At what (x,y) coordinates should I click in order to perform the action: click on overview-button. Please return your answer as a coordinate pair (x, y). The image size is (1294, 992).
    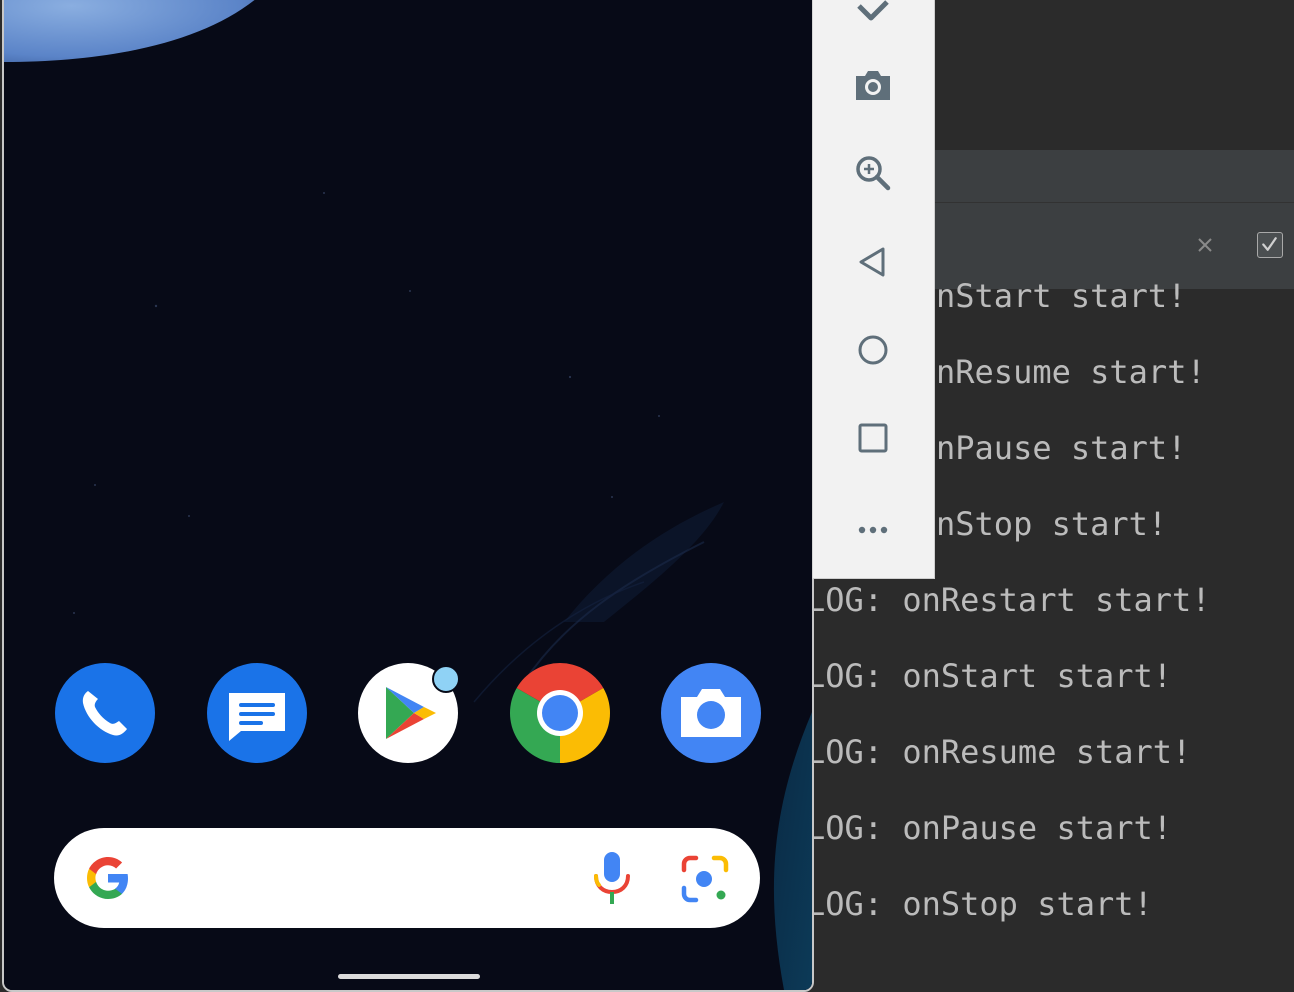
    Looking at the image, I should click on (873, 438).